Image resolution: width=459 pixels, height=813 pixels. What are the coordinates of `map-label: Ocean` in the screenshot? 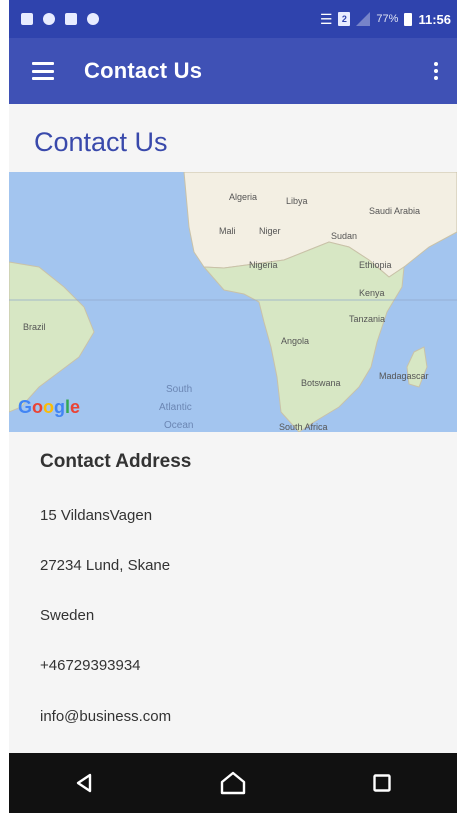 It's located at (178, 425).